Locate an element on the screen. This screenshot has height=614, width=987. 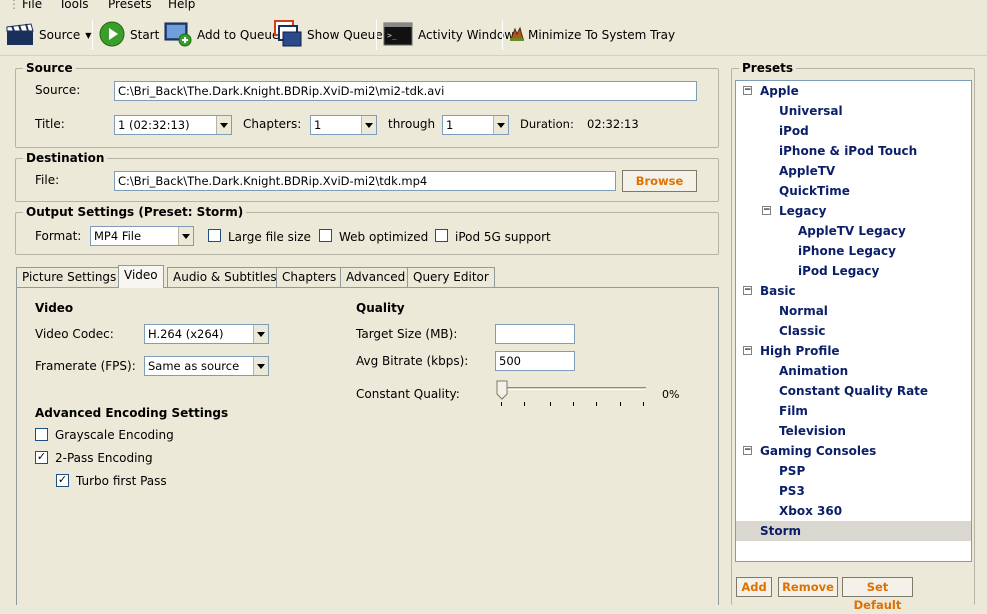
framerate-select: Same as source is located at coordinates (206, 366).